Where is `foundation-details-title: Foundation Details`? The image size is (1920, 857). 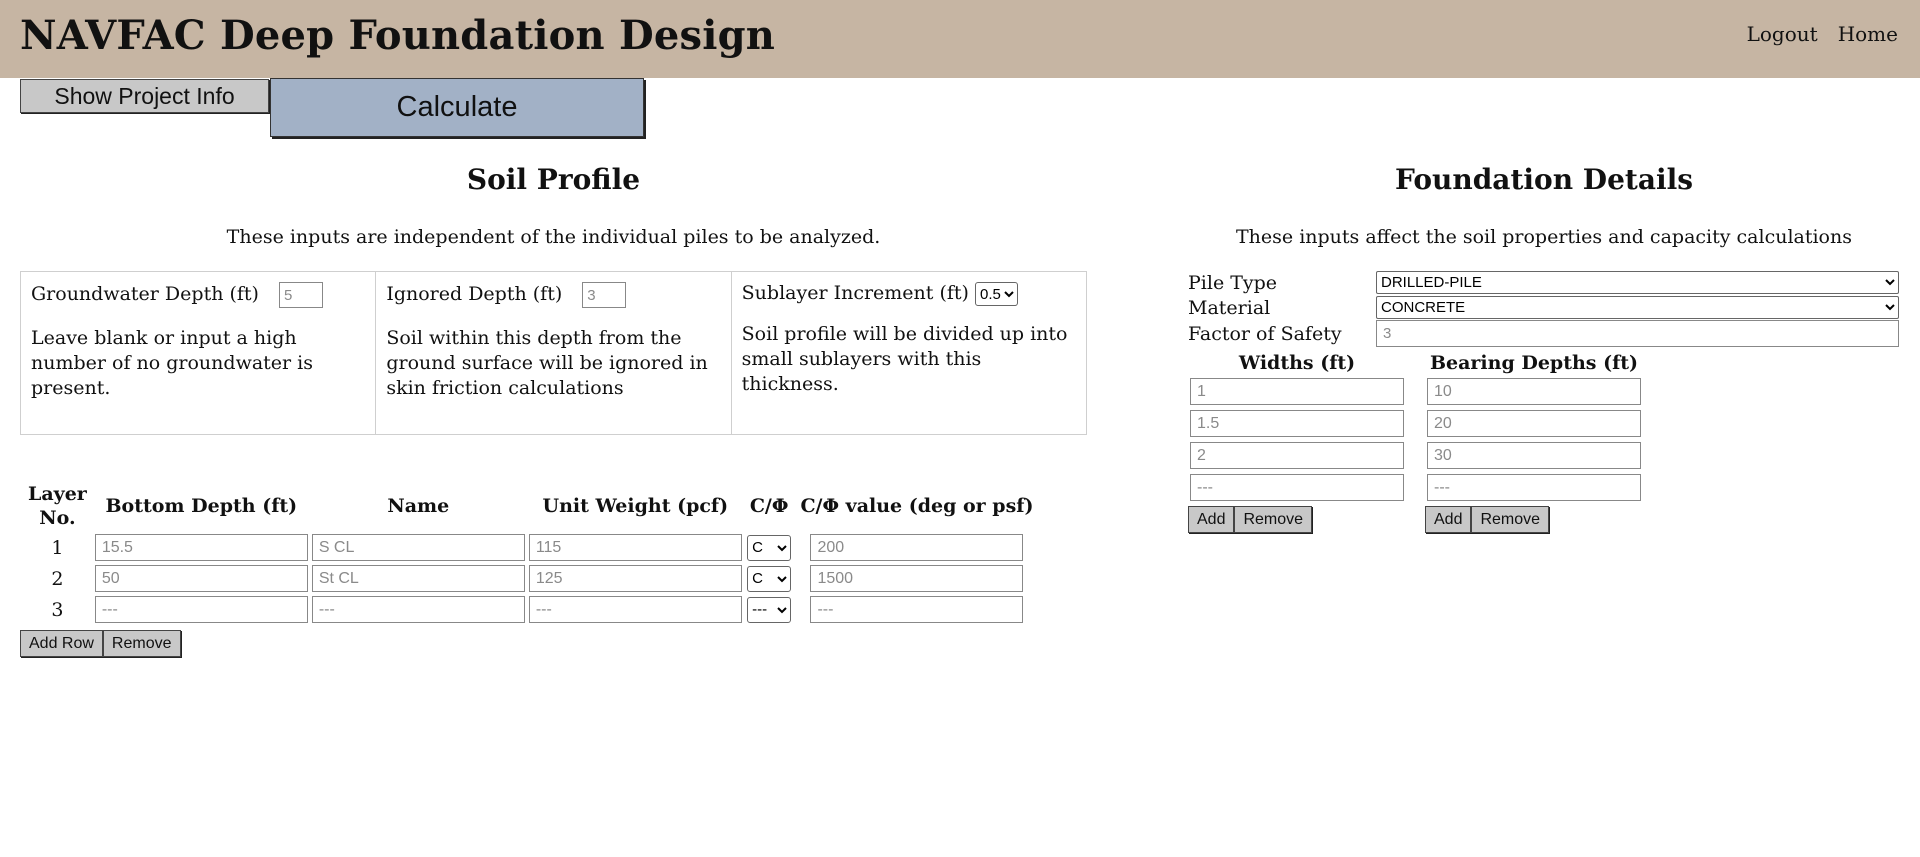
foundation-details-title: Foundation Details is located at coordinates (1544, 179).